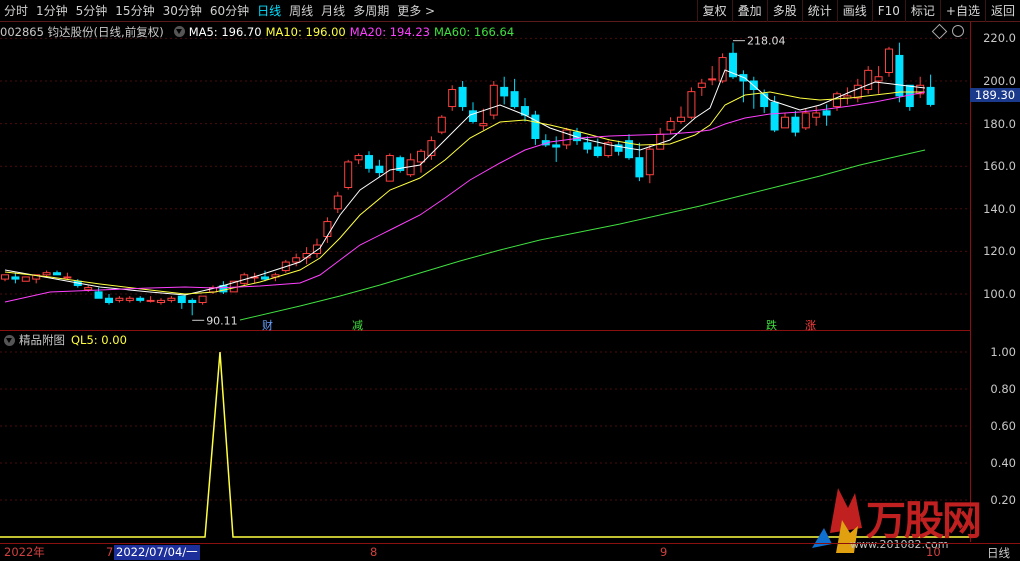 The width and height of the screenshot is (1020, 561). I want to click on ql5-label: QL5: 0.00, so click(99, 340).